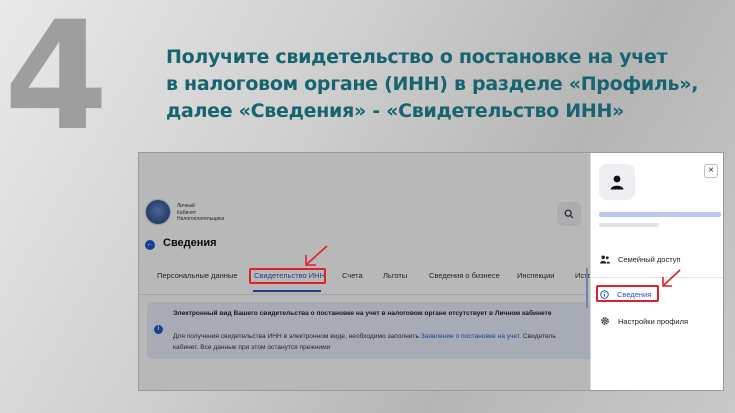 This screenshot has width=735, height=413. I want to click on avatar, so click(617, 182).